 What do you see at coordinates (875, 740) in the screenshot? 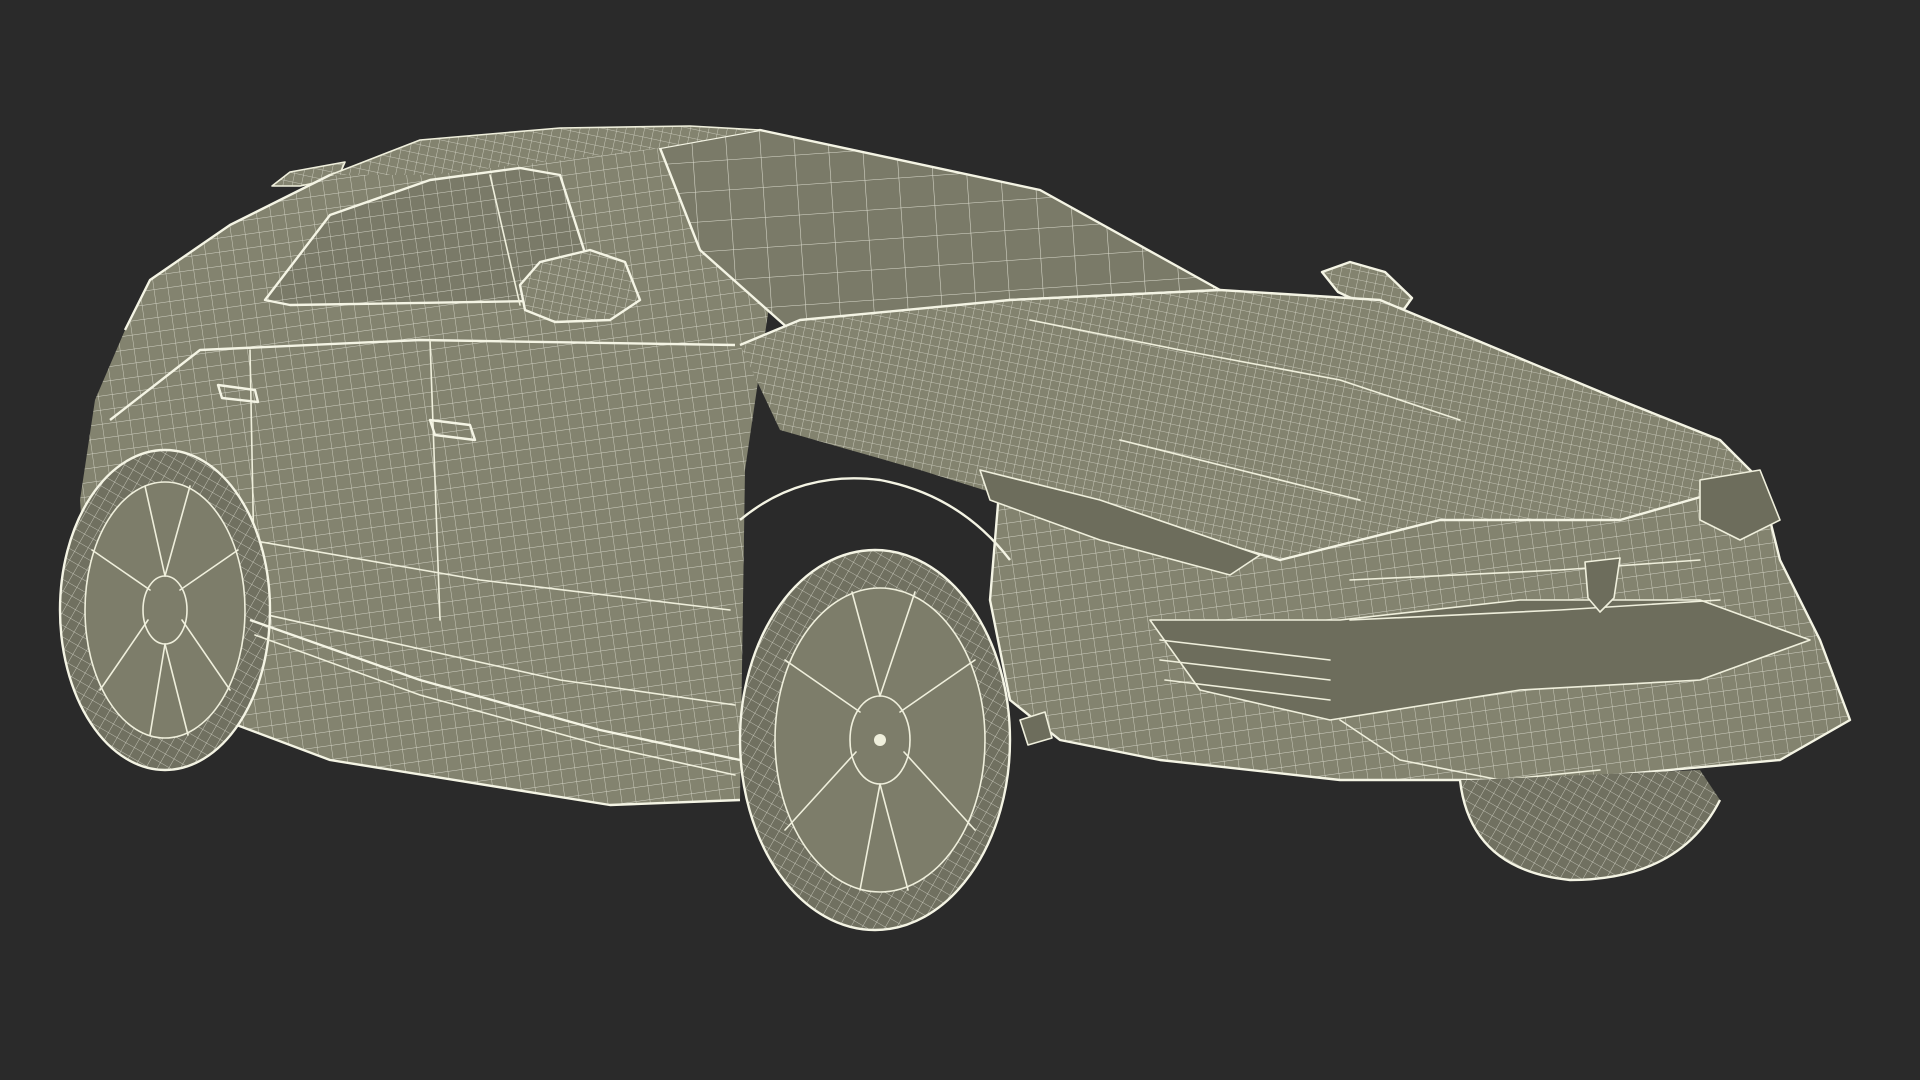
I see `front-wheel` at bounding box center [875, 740].